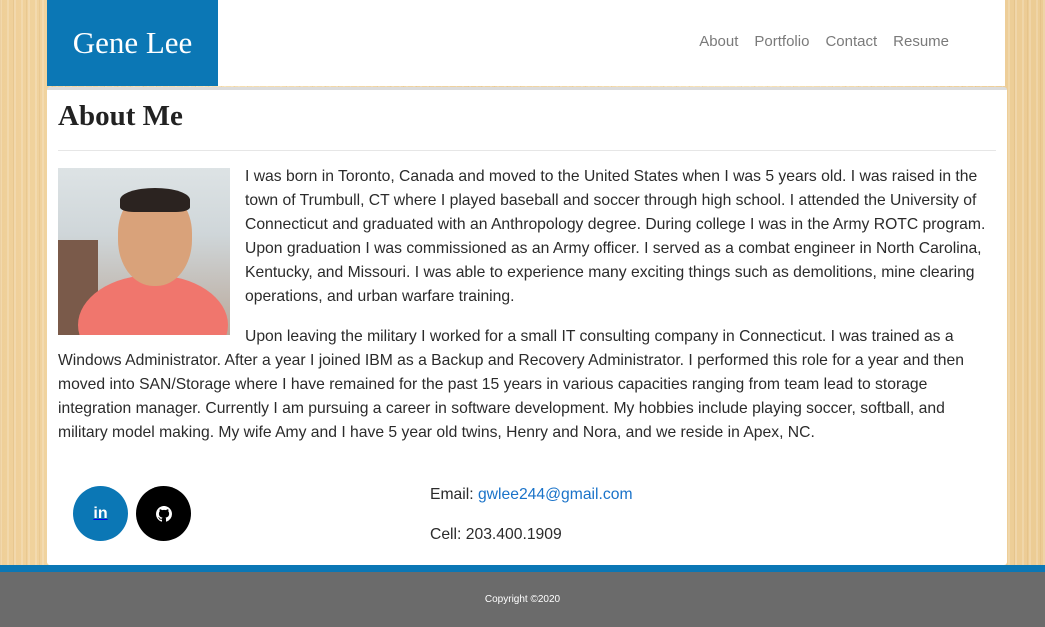  Describe the element at coordinates (448, 534) in the screenshot. I see `cell-label: Cell:` at that location.